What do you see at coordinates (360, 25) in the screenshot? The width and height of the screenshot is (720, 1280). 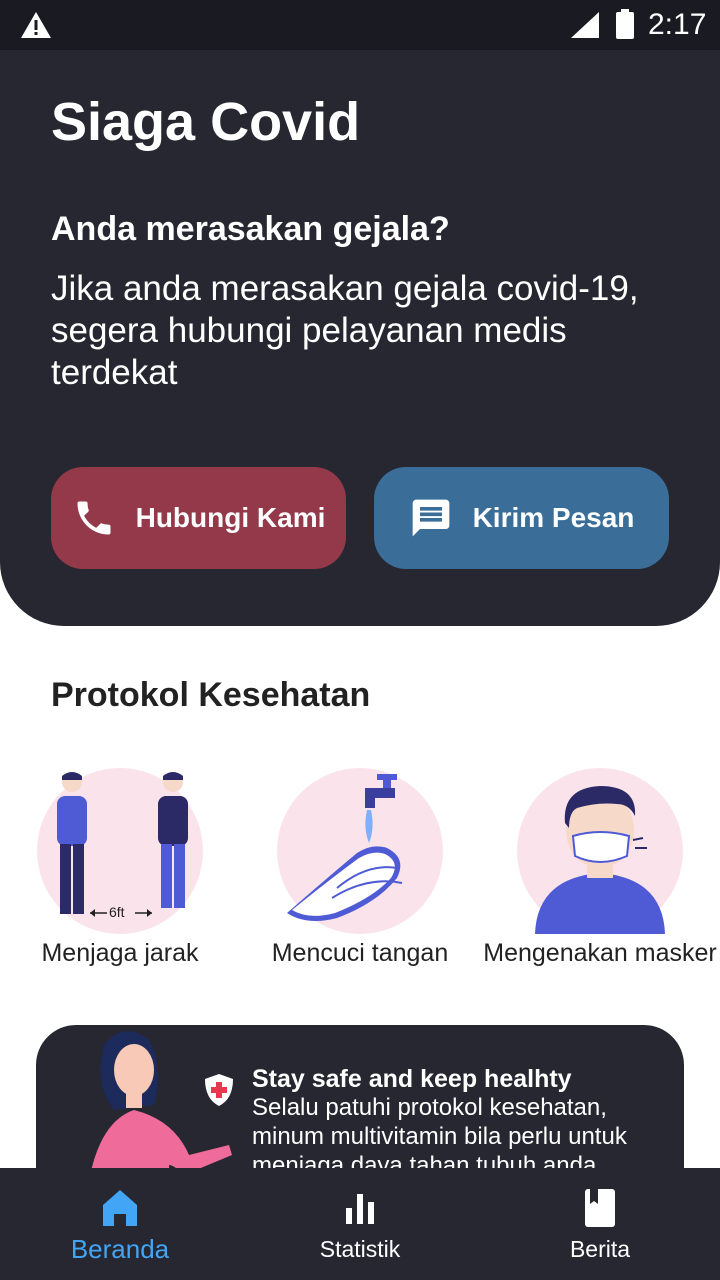 I see `status-bar: 2:17` at bounding box center [360, 25].